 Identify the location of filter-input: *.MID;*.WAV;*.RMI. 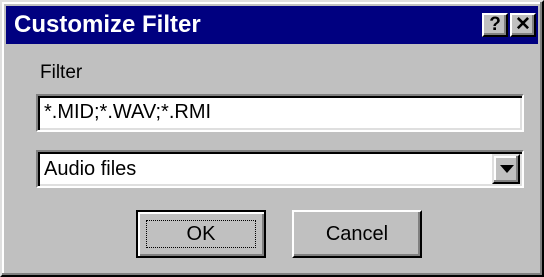
(280, 113).